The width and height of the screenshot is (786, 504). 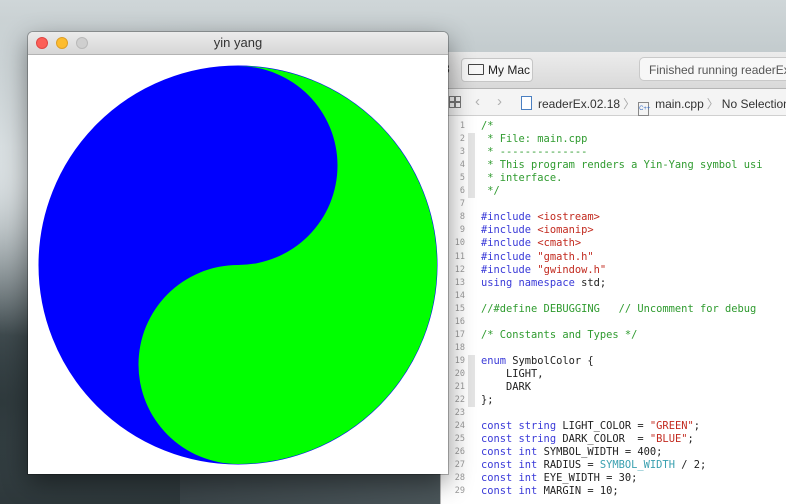 I want to click on code-token: */, so click(x=490, y=191).